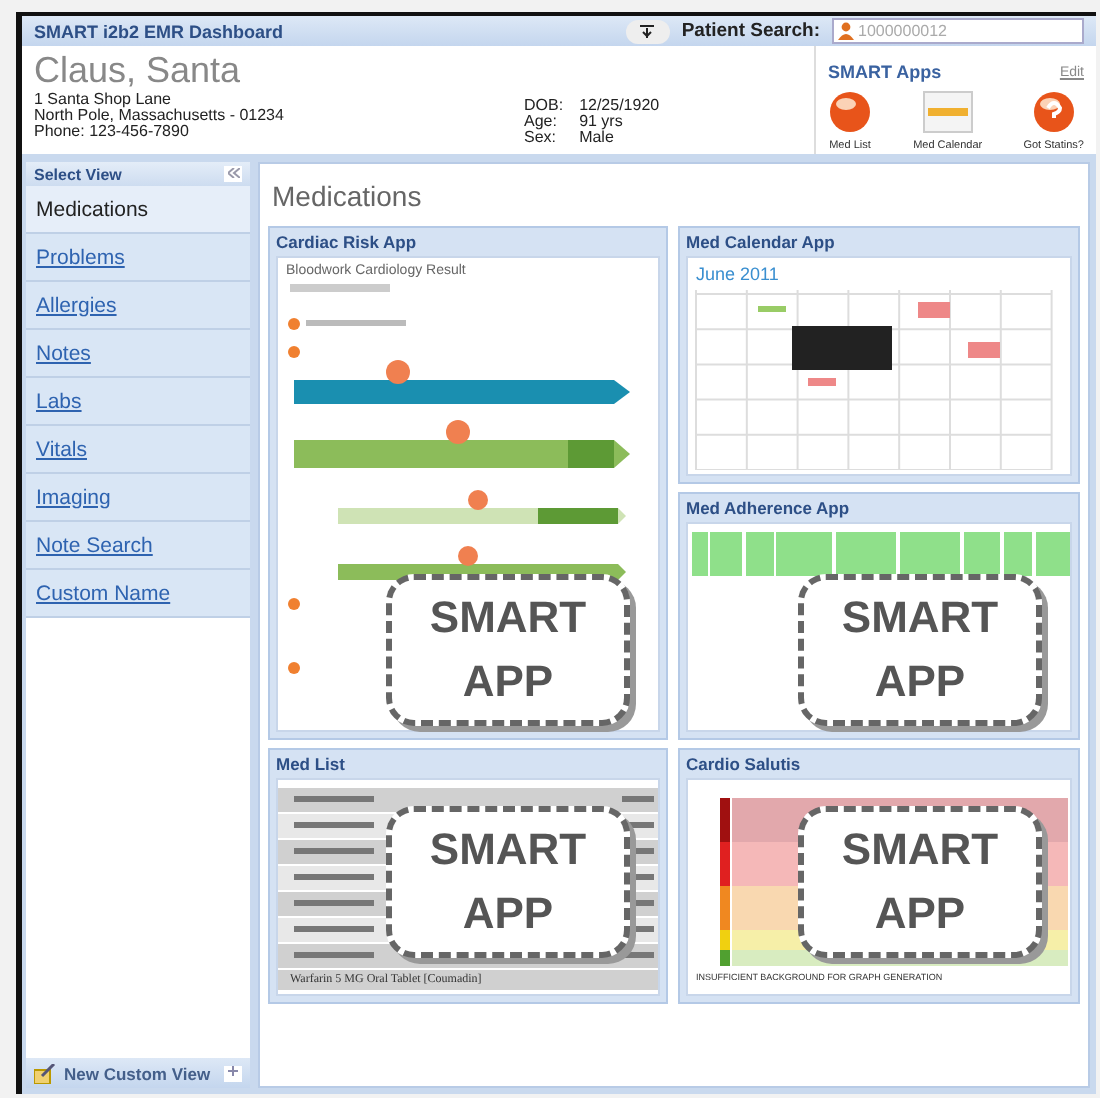  Describe the element at coordinates (347, 243) in the screenshot. I see `app-panel-title: Cardiac Risk App` at that location.